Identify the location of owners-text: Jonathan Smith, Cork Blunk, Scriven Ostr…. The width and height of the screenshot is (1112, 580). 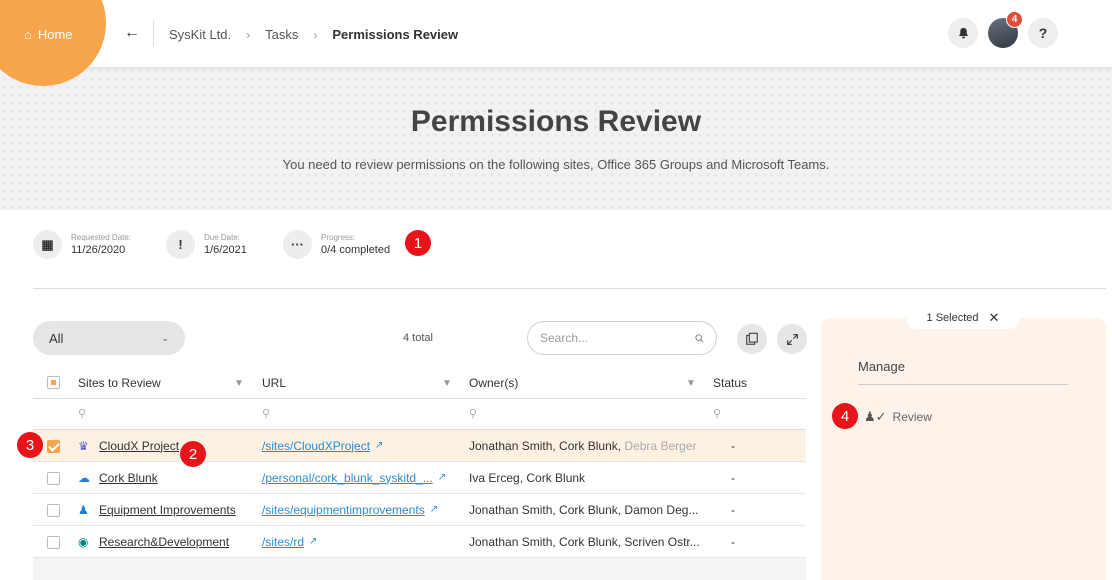
(584, 541).